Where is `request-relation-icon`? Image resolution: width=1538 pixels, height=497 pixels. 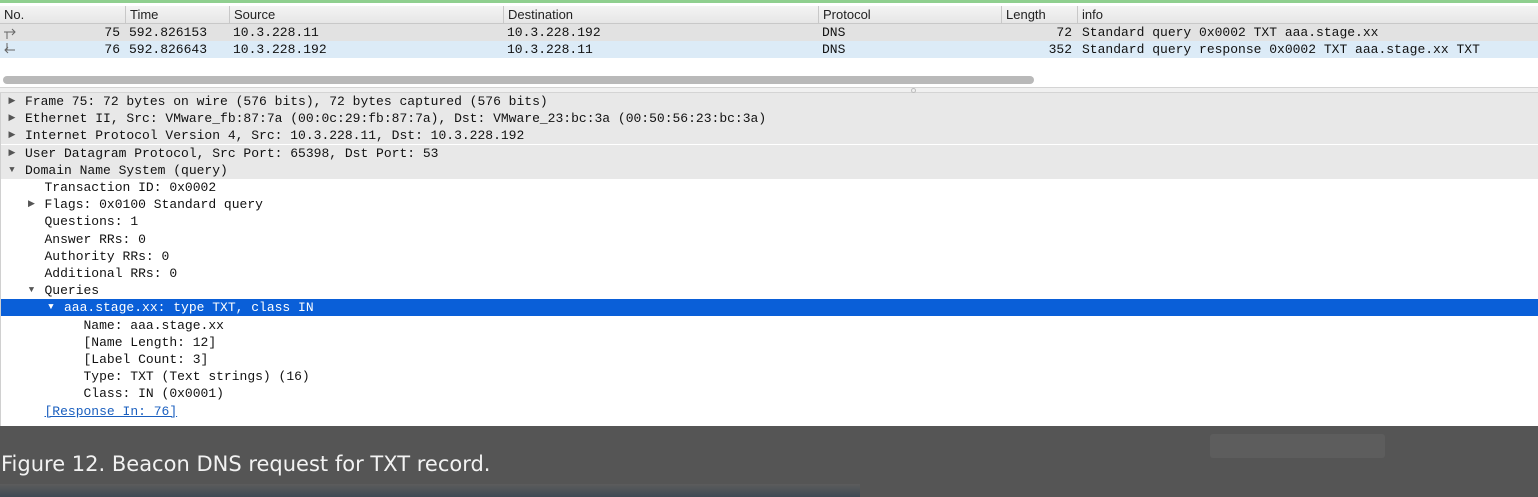 request-relation-icon is located at coordinates (10, 33).